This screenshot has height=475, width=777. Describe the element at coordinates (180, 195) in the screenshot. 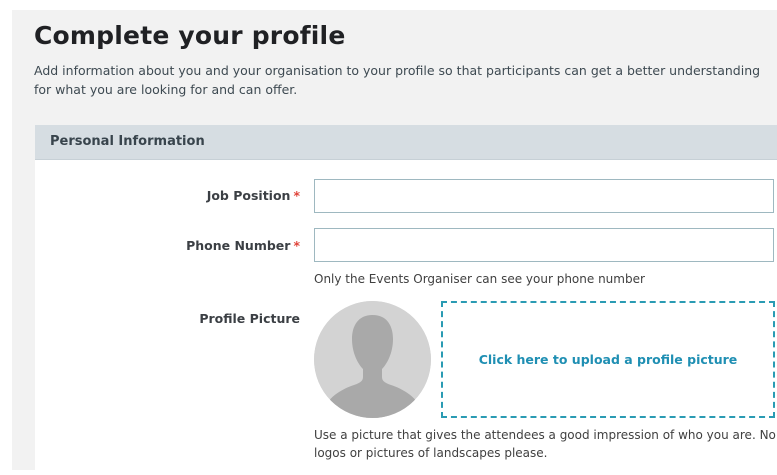

I see `job-position-label: Job Position *` at that location.